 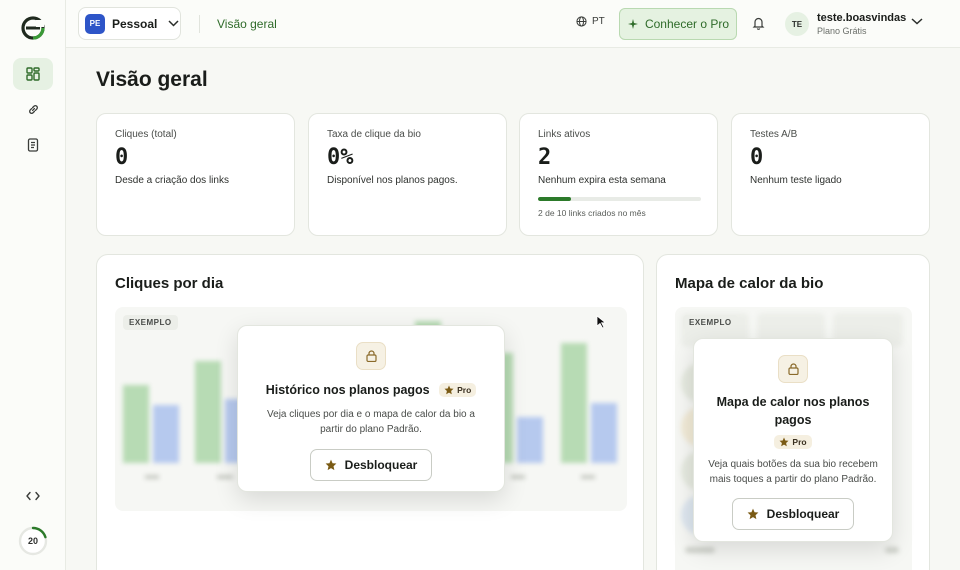 I want to click on stat-value: 2, so click(x=545, y=157).